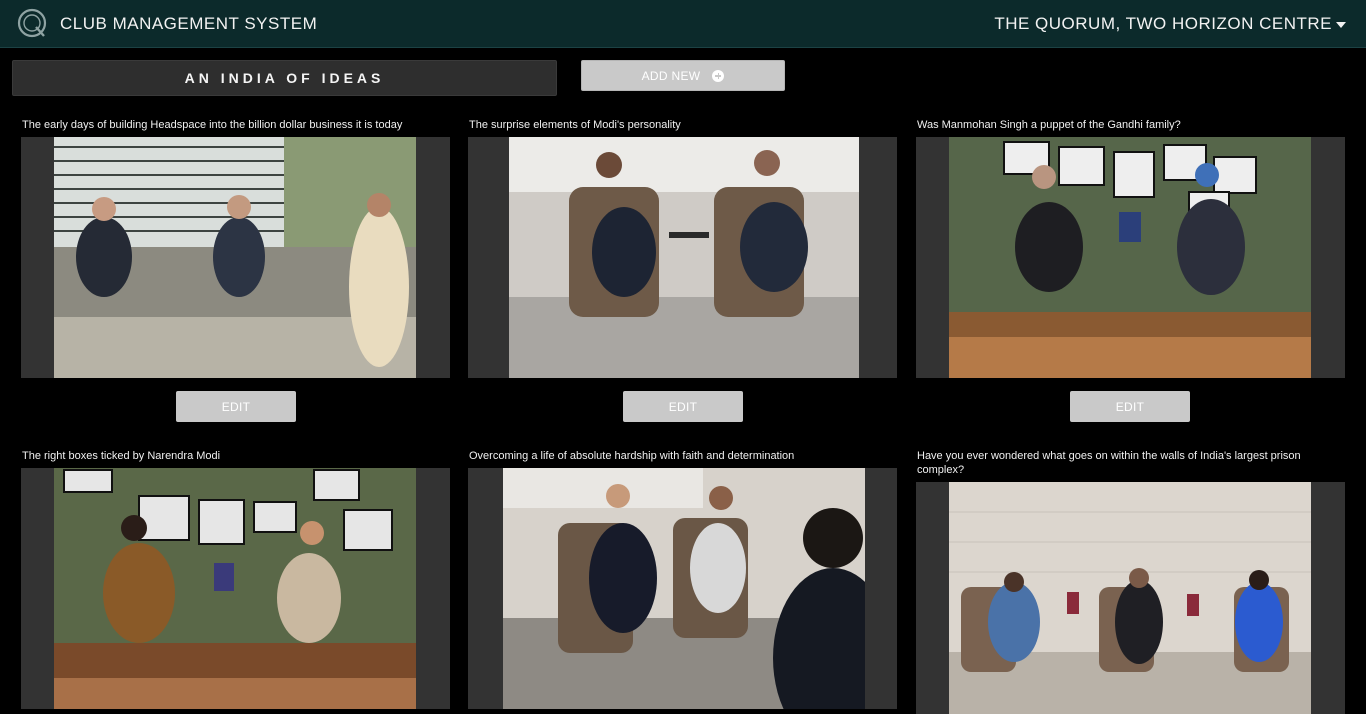  Describe the element at coordinates (671, 75) in the screenshot. I see `add-new-label: ADD NEW` at that location.